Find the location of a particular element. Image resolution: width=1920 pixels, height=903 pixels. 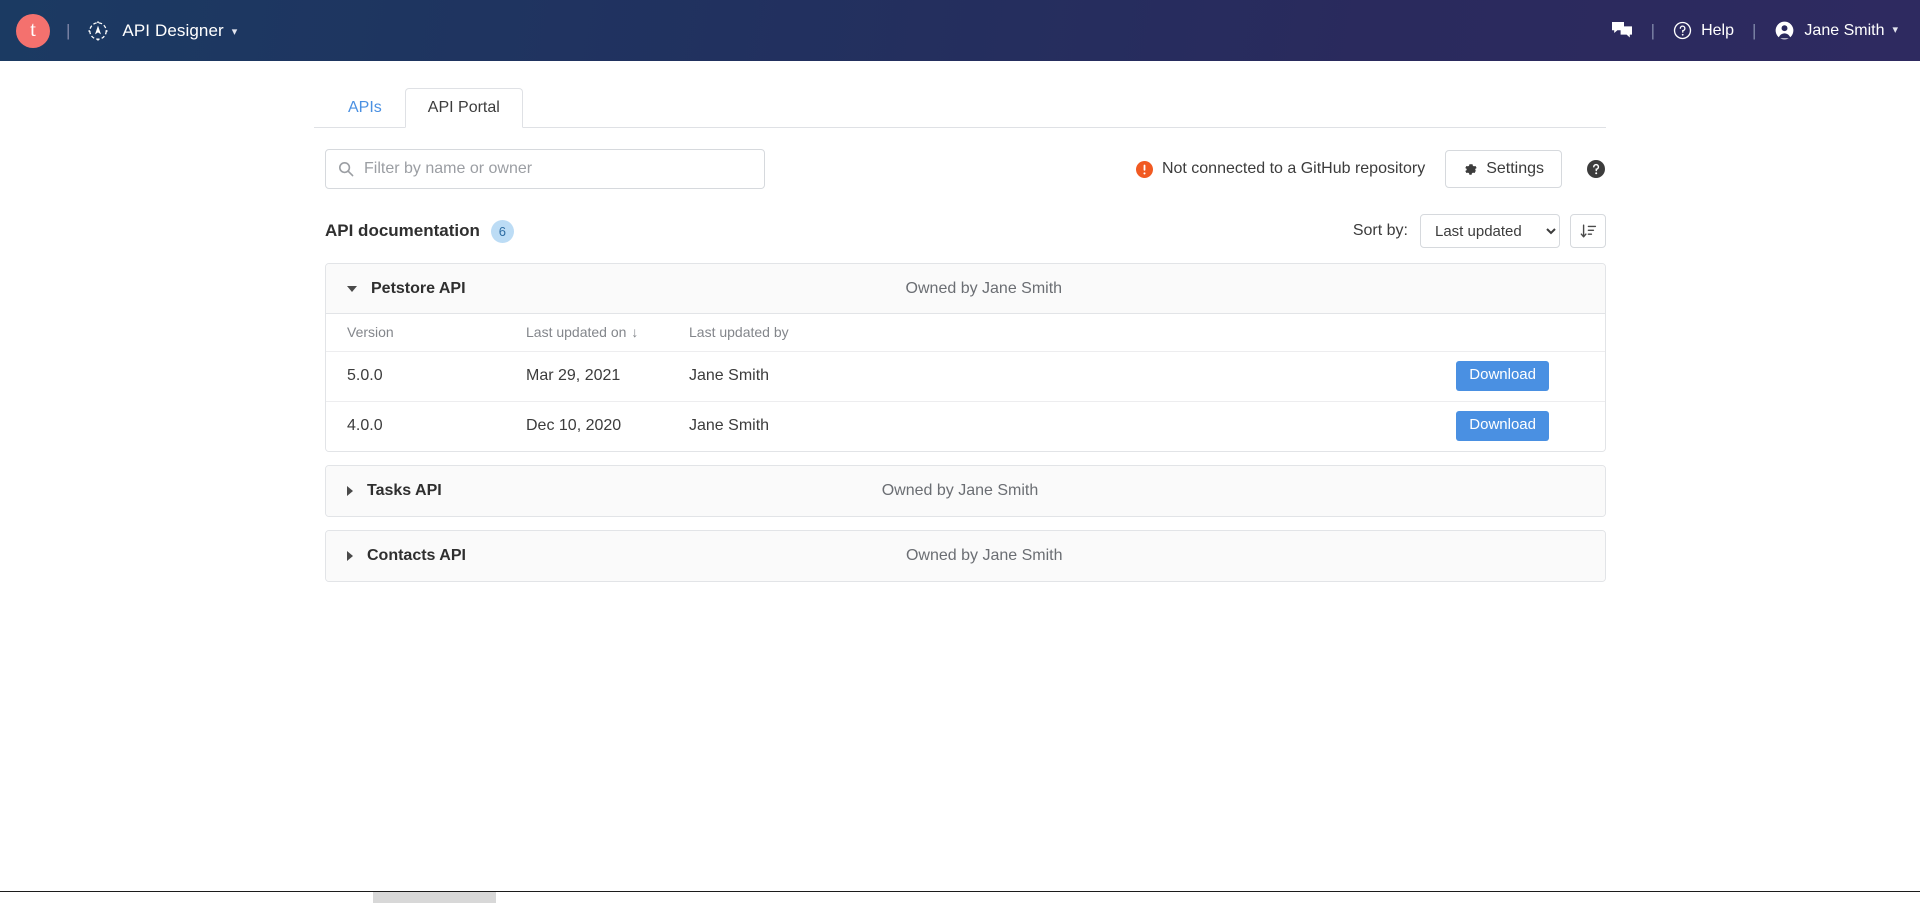

brand-logo: t is located at coordinates (33, 30).